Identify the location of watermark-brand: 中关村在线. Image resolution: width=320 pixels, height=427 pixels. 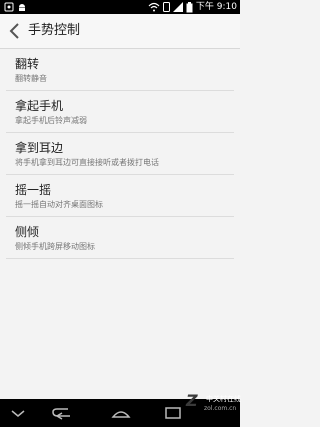
(223, 399).